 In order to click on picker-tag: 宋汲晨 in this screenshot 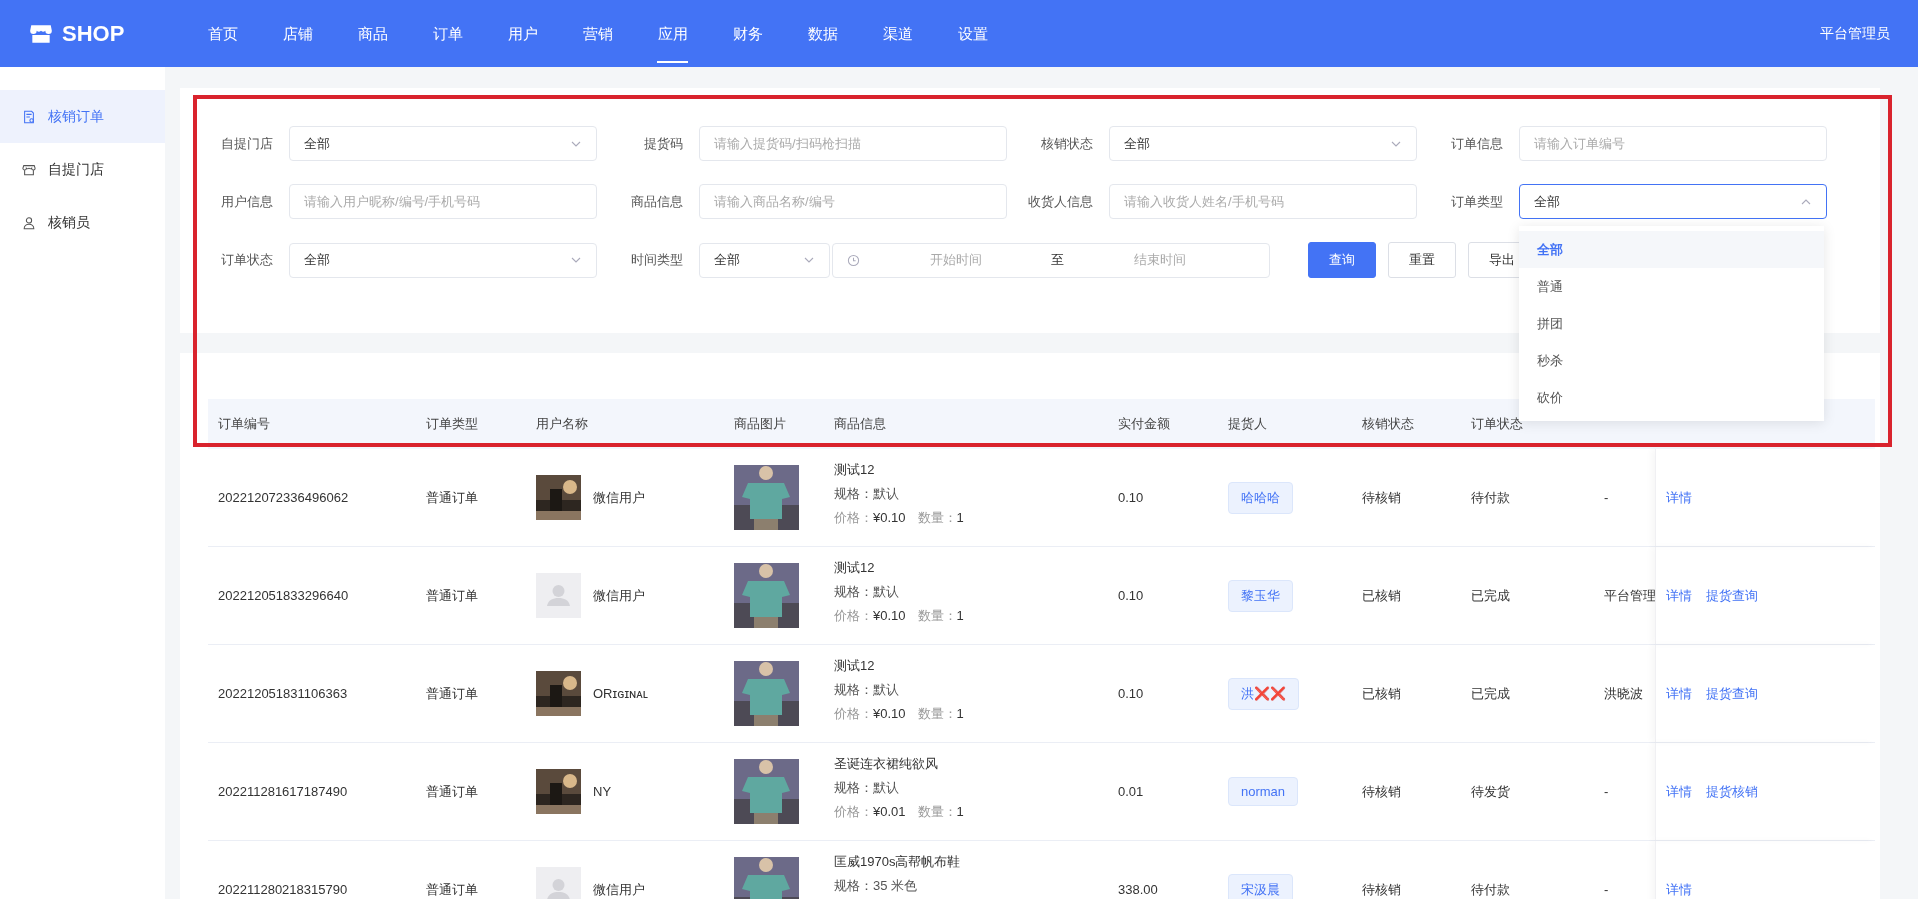, I will do `click(1260, 886)`.